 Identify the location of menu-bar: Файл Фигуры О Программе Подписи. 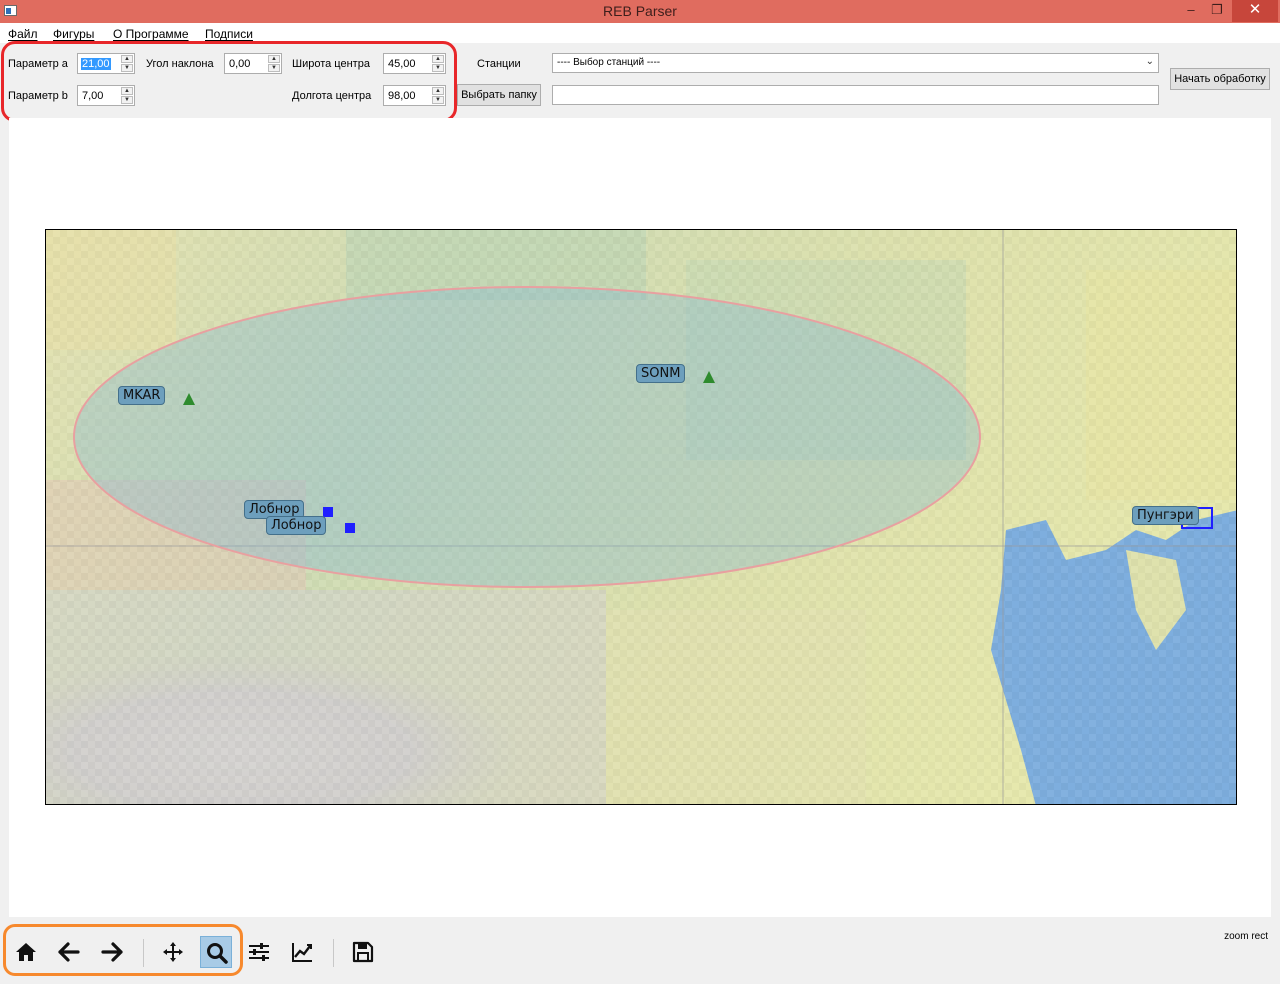
(640, 33).